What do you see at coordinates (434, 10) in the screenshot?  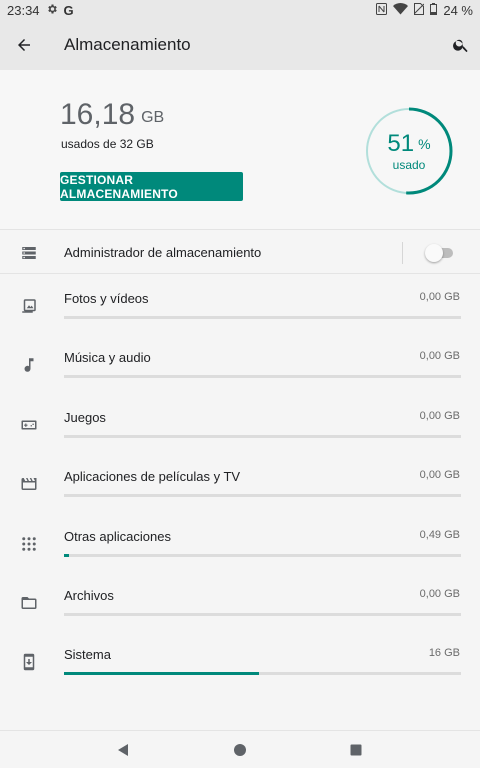 I see `battery-icon` at bounding box center [434, 10].